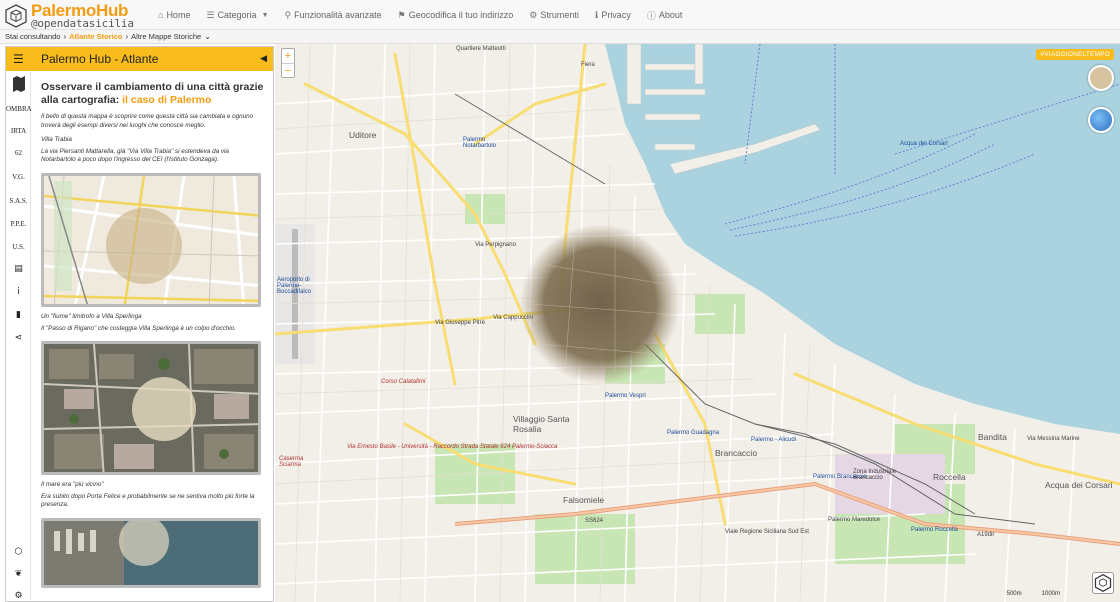 This screenshot has height=602, width=1120. I want to click on tab-sas: S.A.S., so click(18, 201).